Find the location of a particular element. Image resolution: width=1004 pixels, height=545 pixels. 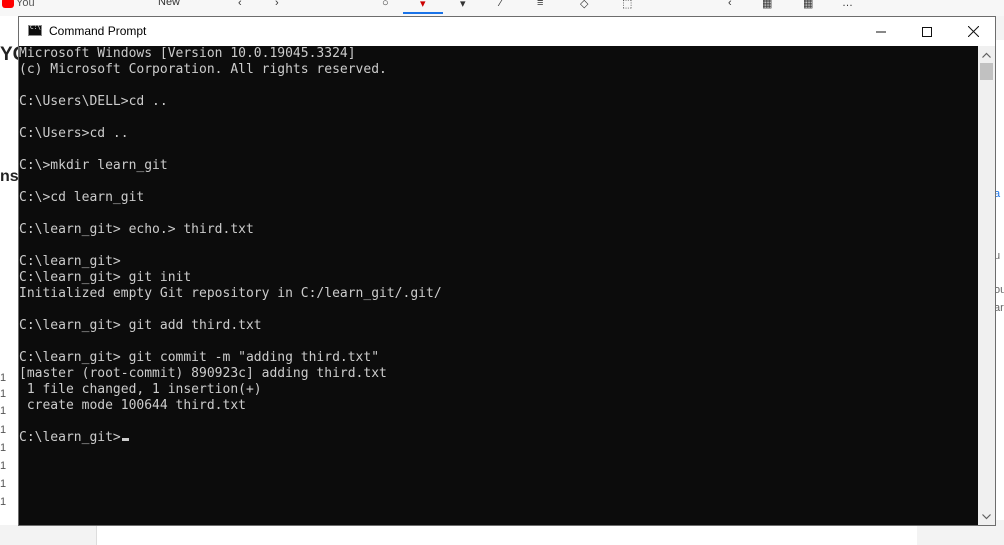

console-line: C:\Users\DELL>cd .. is located at coordinates (93, 101).